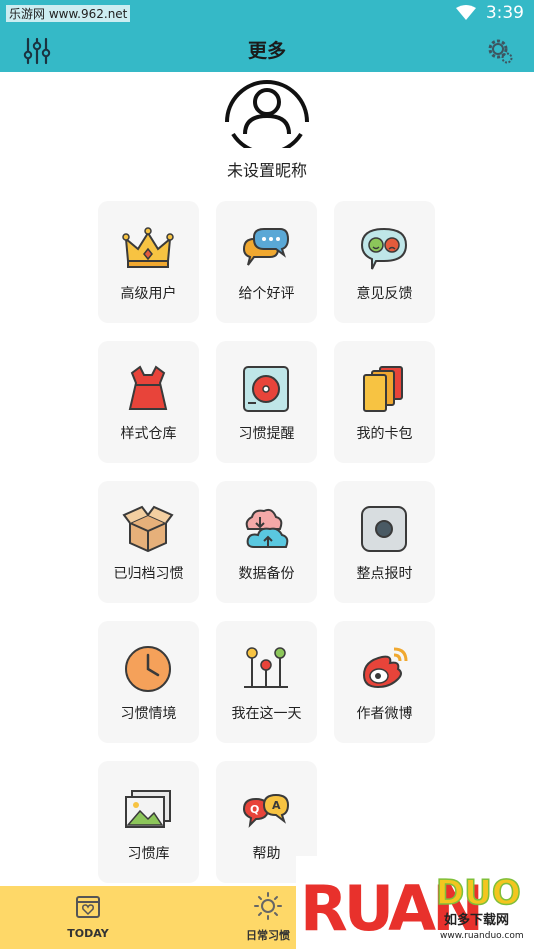 This screenshot has width=534, height=949. What do you see at coordinates (148, 714) in the screenshot?
I see `menu-item-label: 习惯情境` at bounding box center [148, 714].